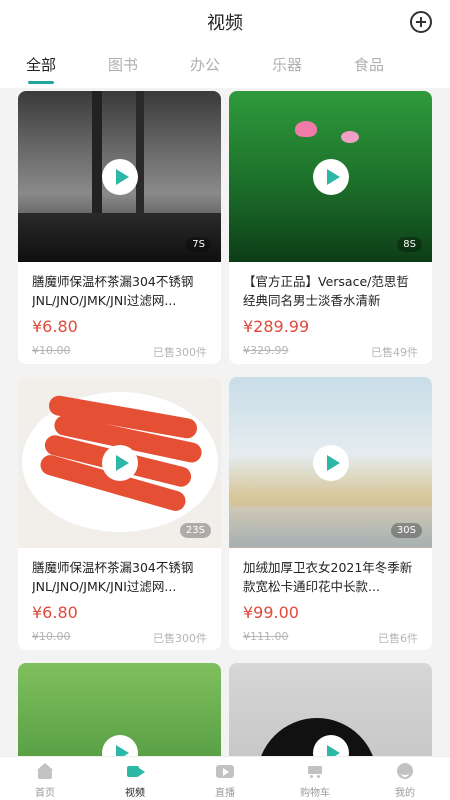 This screenshot has width=450, height=800. I want to click on nav-label: 视频, so click(135, 793).